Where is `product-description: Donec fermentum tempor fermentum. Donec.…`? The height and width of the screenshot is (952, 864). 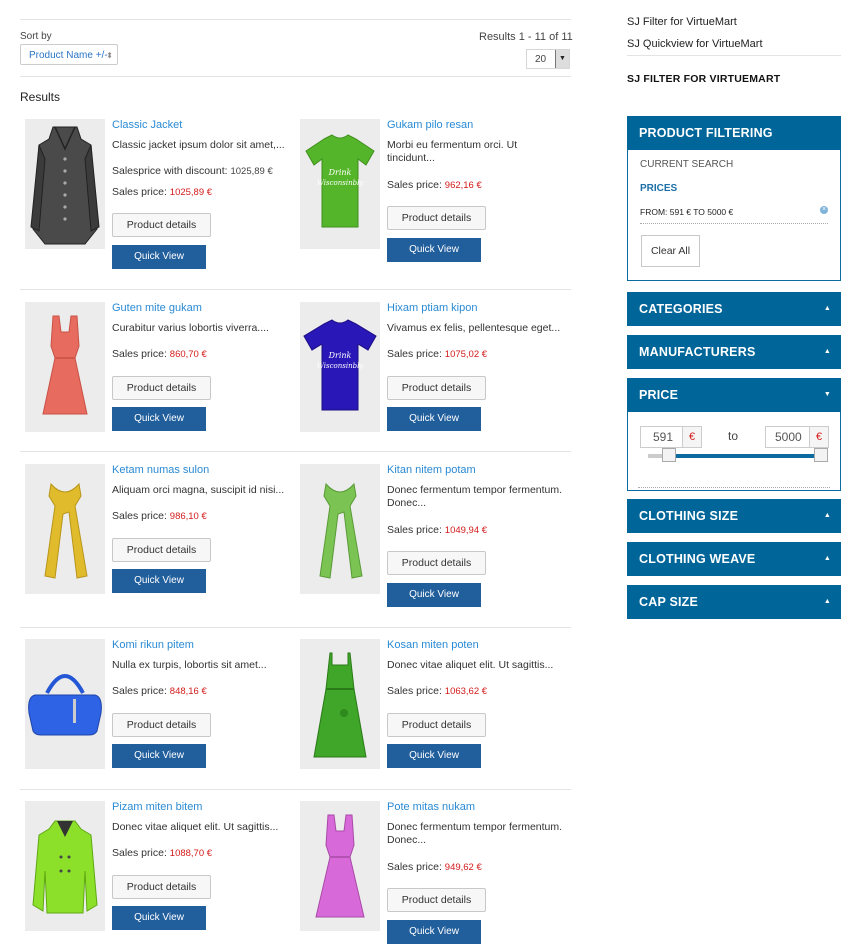 product-description: Donec fermentum tempor fermentum. Donec.… is located at coordinates (475, 496).